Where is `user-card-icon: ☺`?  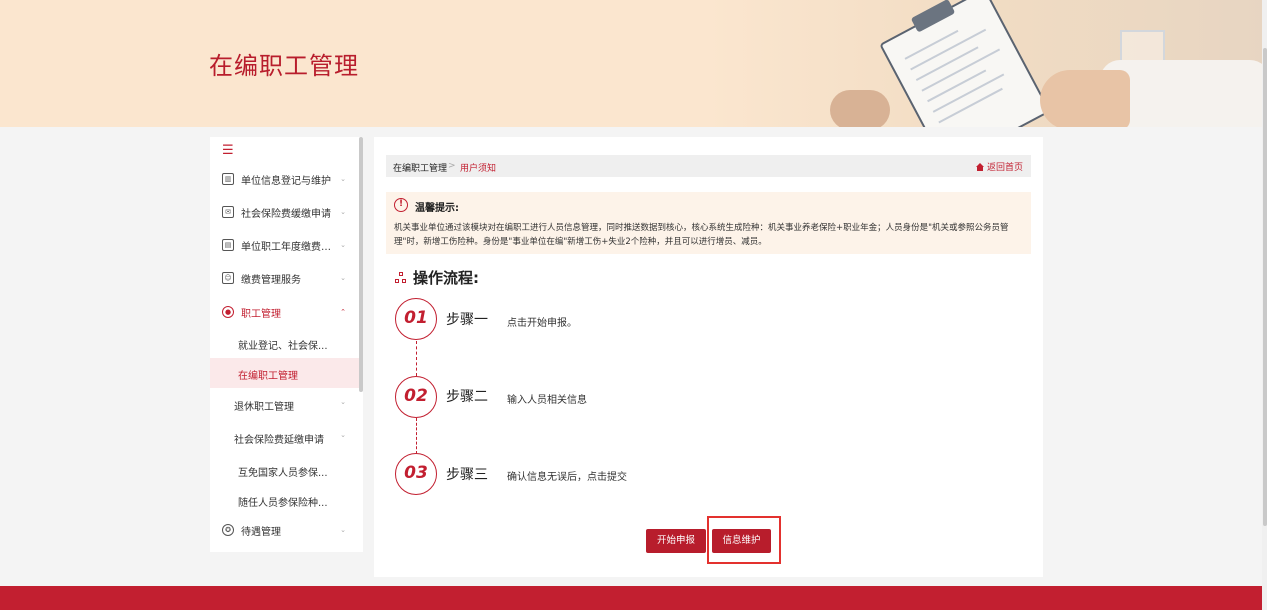
user-card-icon: ☺ is located at coordinates (228, 278).